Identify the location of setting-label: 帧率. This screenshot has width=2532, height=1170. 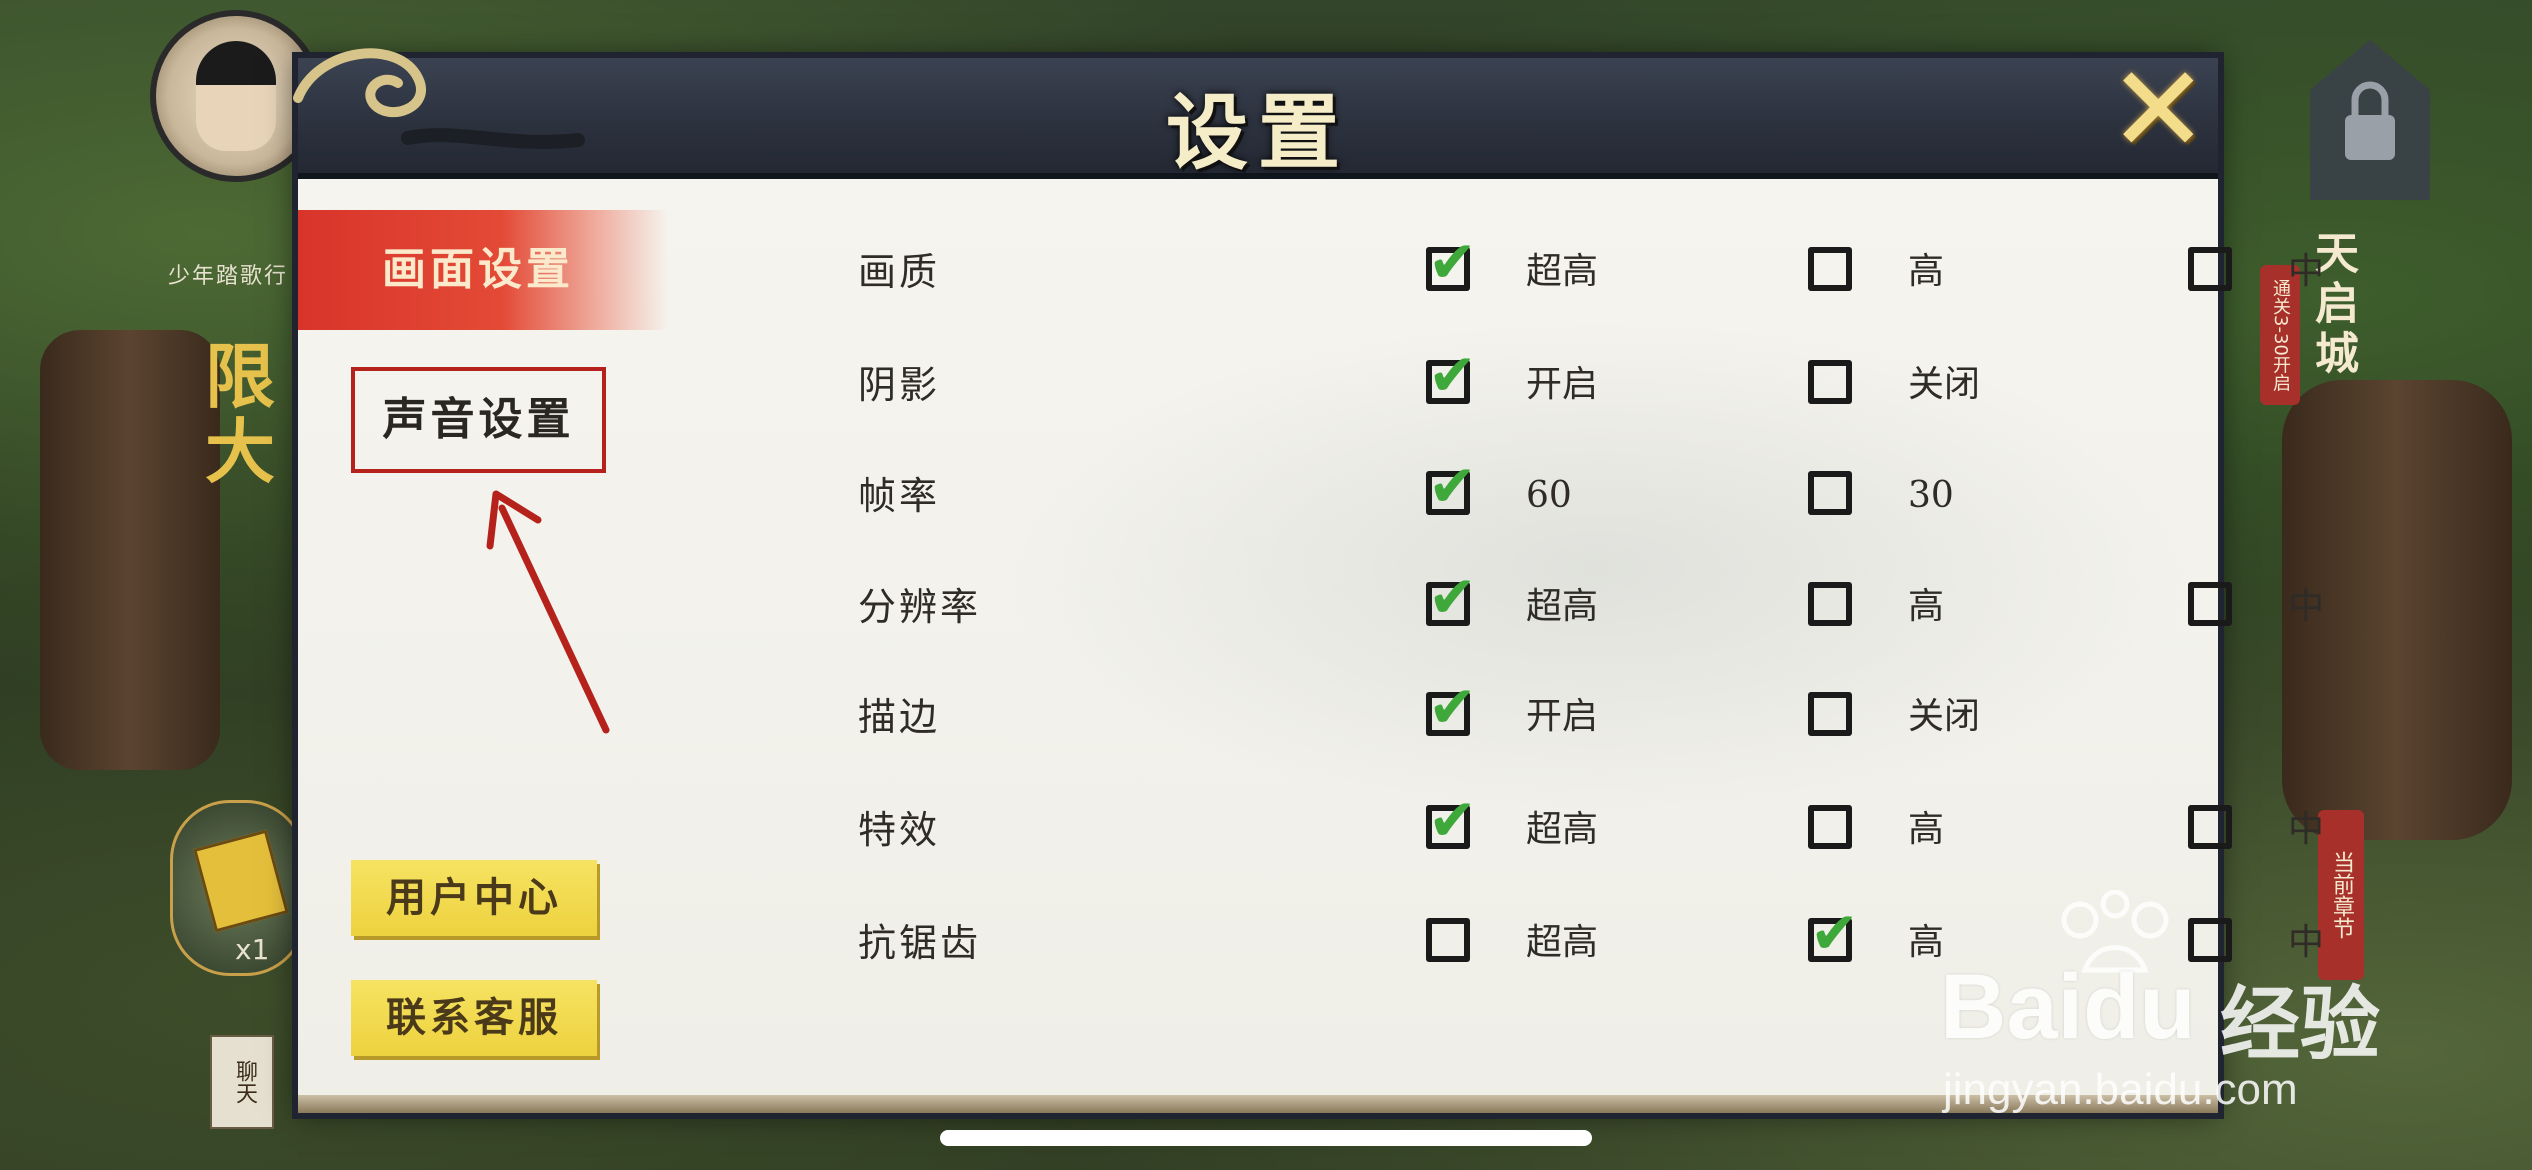
(899, 496).